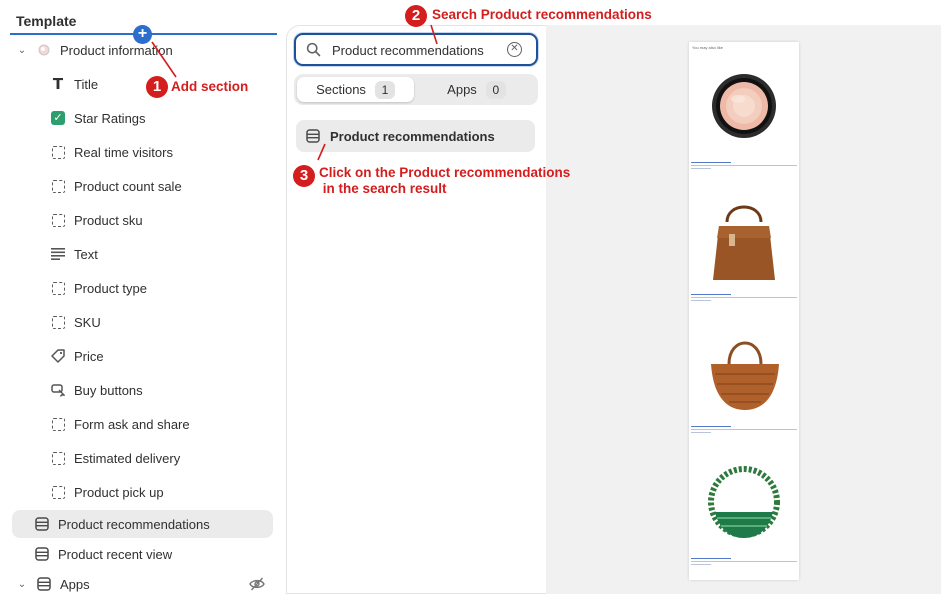  What do you see at coordinates (115, 554) in the screenshot?
I see `sidebar-item-label: Product recent view` at bounding box center [115, 554].